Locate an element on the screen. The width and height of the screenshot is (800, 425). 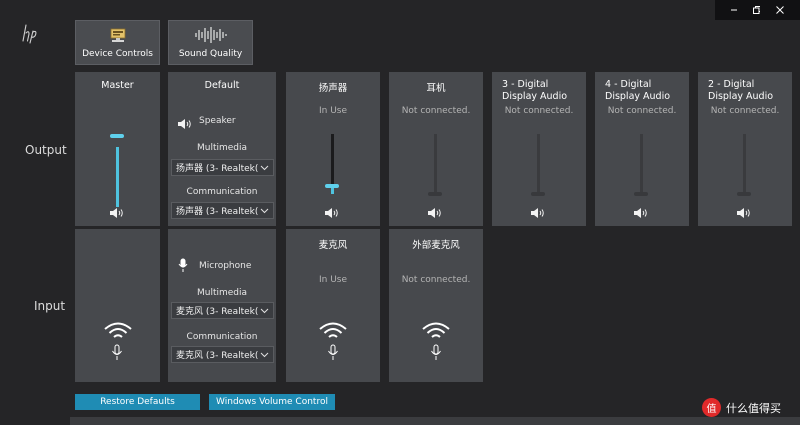
master-volume-track is located at coordinates (117, 177).